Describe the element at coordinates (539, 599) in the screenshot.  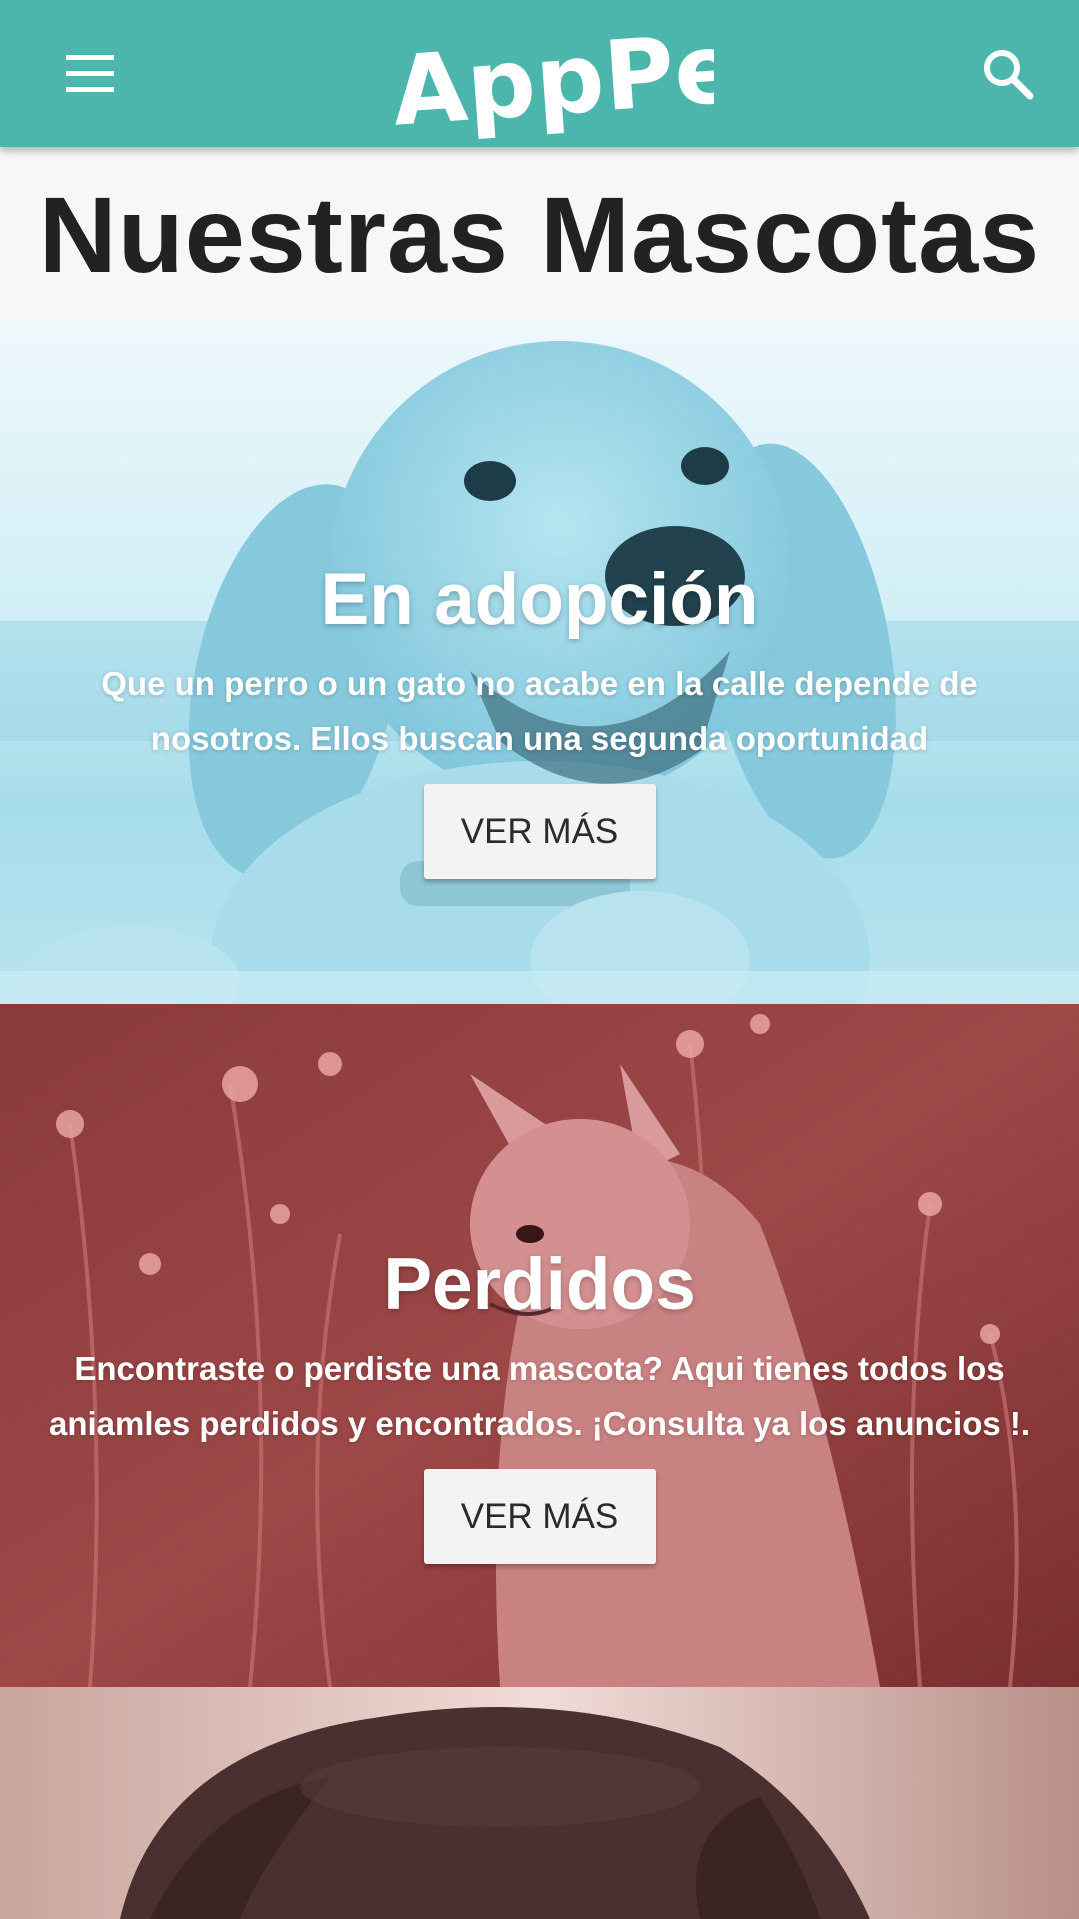
I see `section-title: En adopción` at that location.